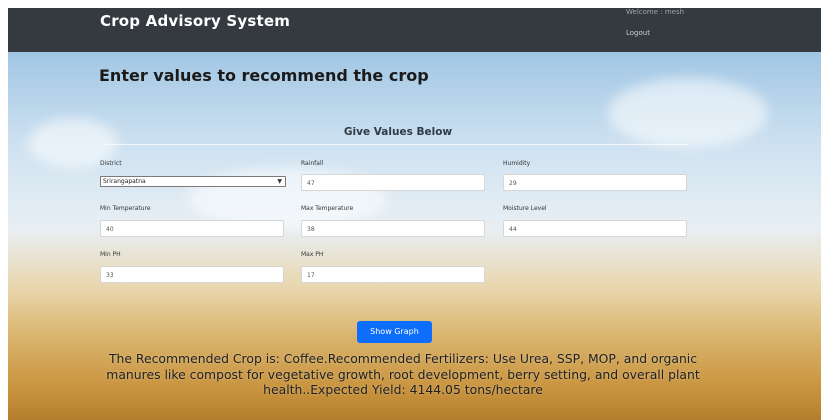 The height and width of the screenshot is (420, 821). Describe the element at coordinates (393, 274) in the screenshot. I see `max-ph-input: 17` at that location.